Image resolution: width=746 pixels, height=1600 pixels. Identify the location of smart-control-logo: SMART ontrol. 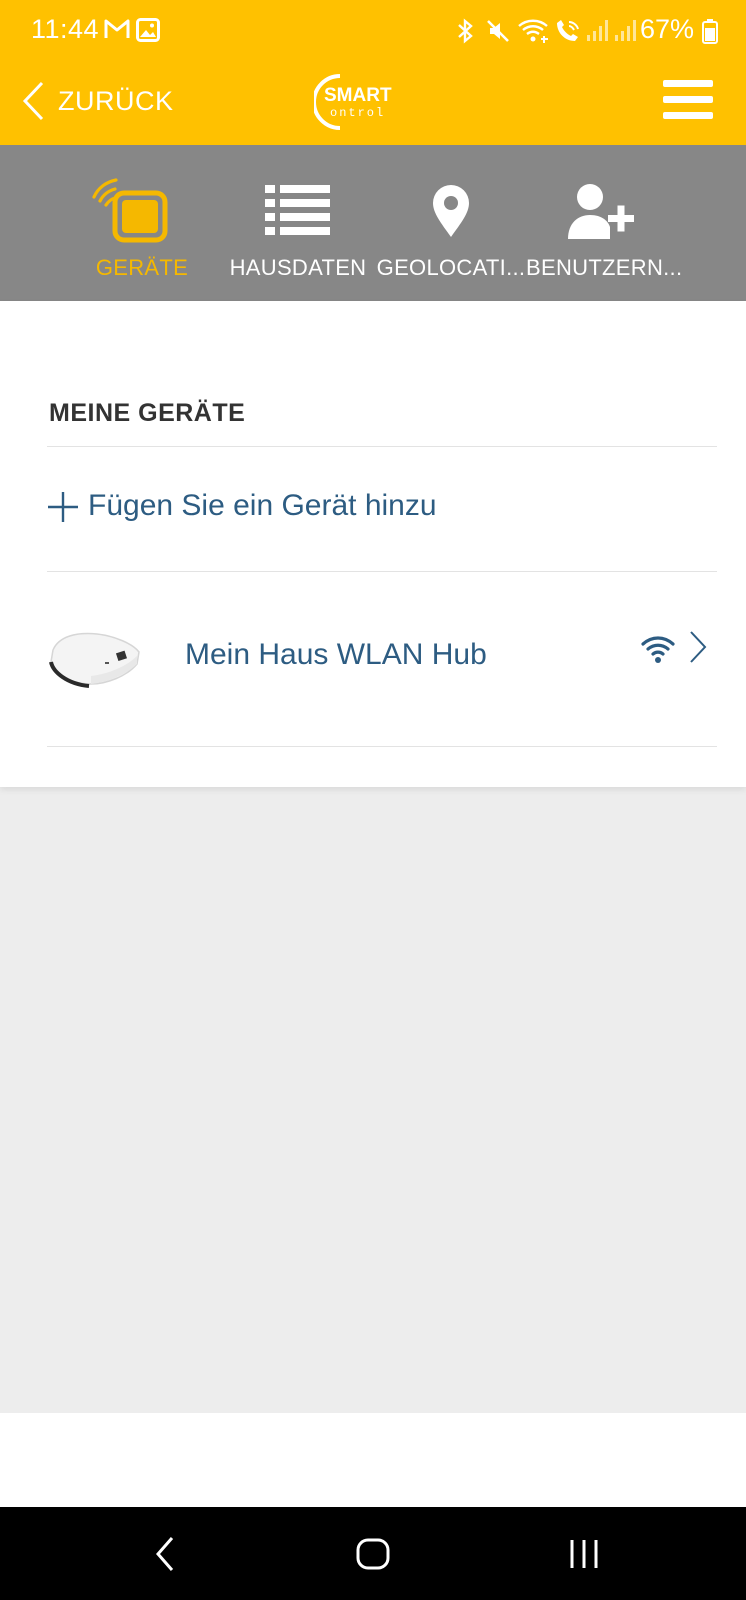
(353, 102).